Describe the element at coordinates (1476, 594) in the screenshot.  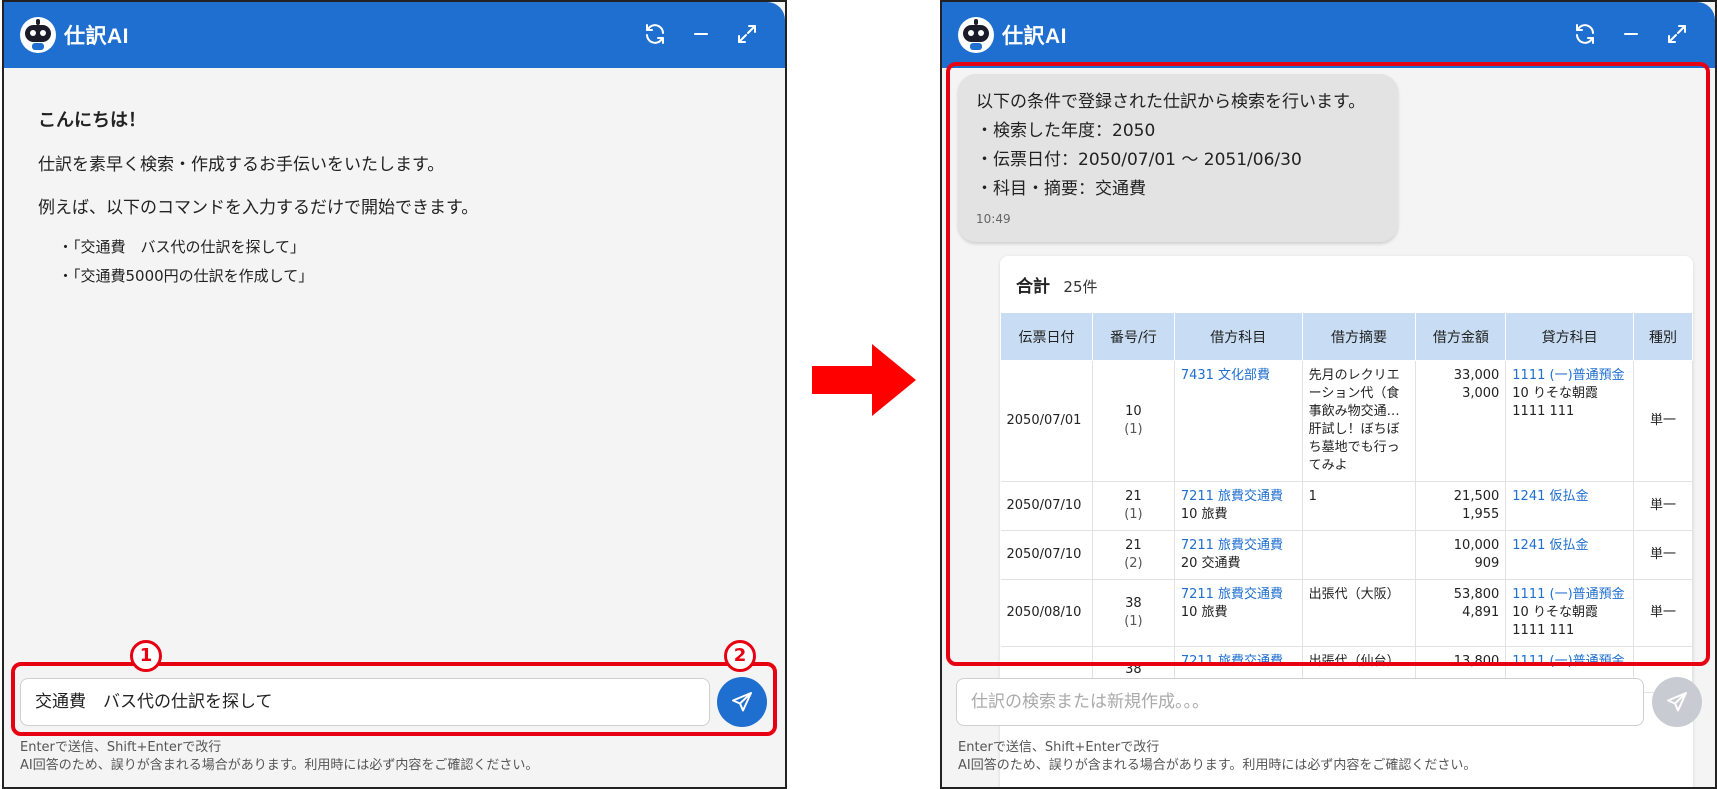
I see `amount-value: 53,800` at that location.